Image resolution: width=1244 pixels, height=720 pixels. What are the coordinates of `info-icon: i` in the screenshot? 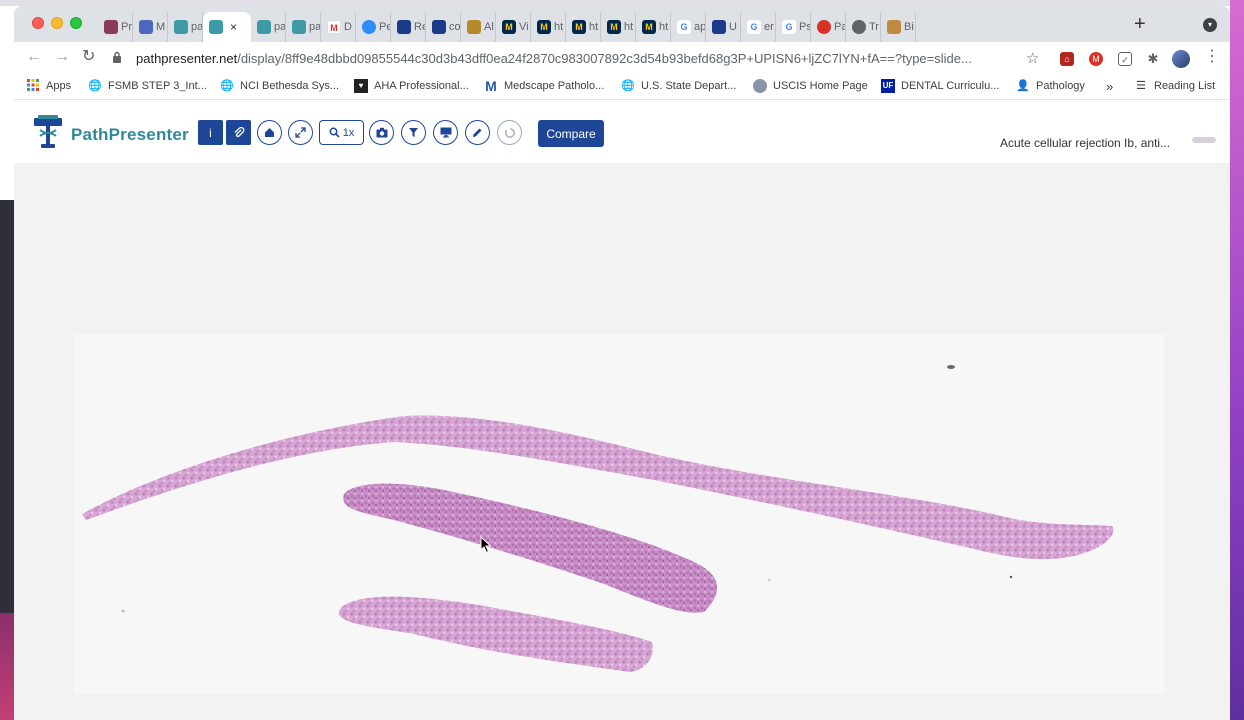 It's located at (210, 132).